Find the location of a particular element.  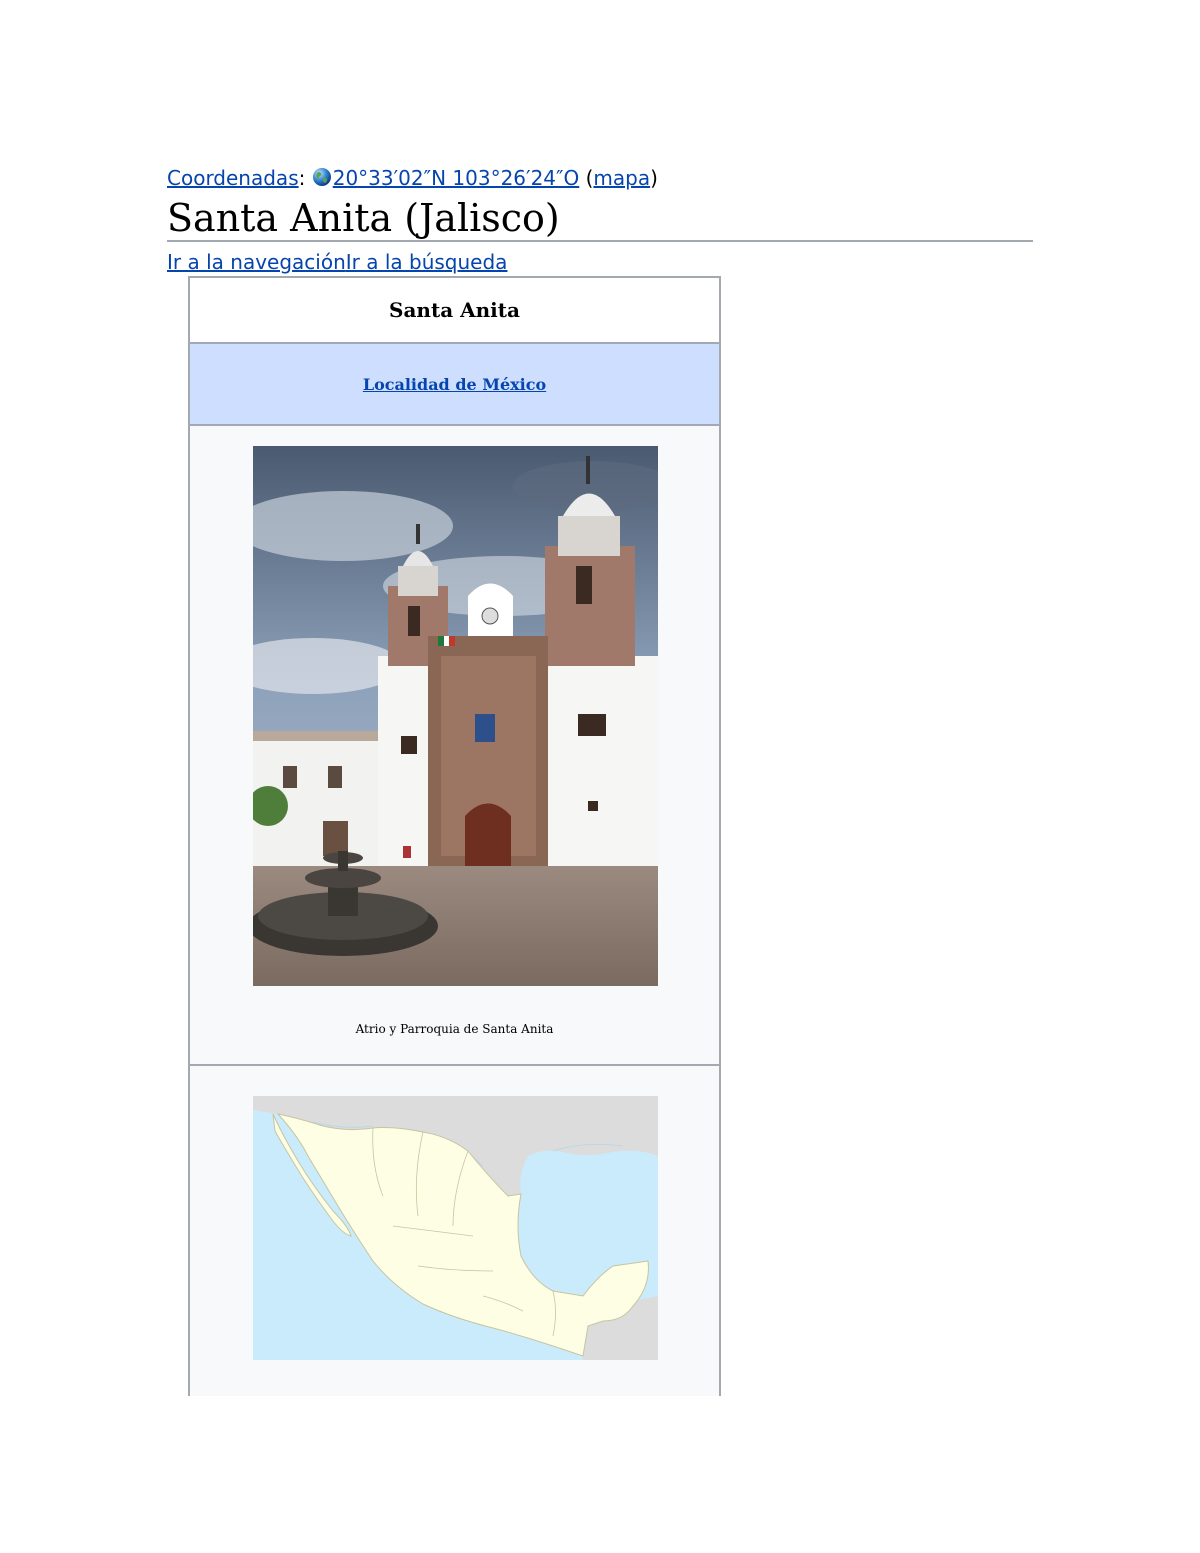

infobox-map-cell is located at coordinates (454, 1231).